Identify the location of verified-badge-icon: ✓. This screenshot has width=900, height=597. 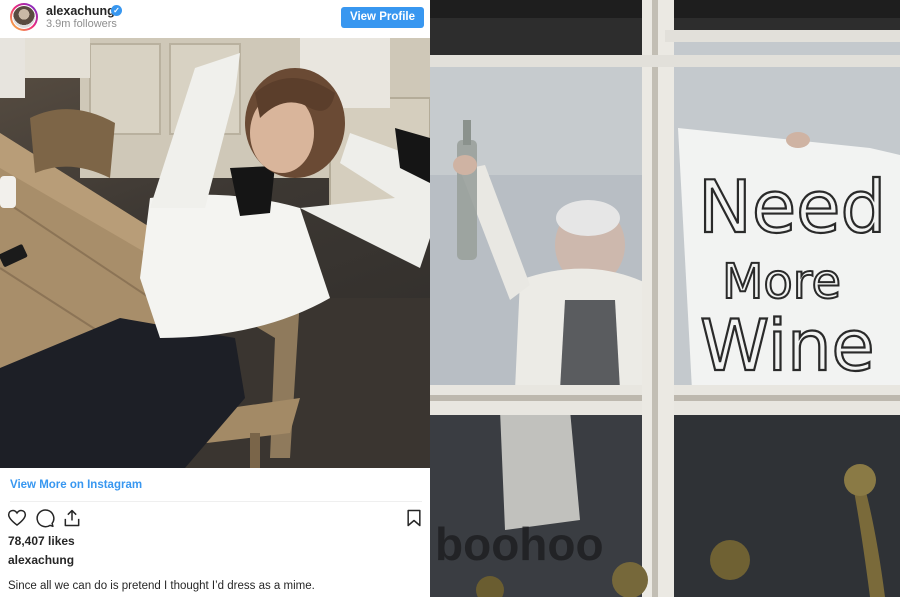
(116, 10).